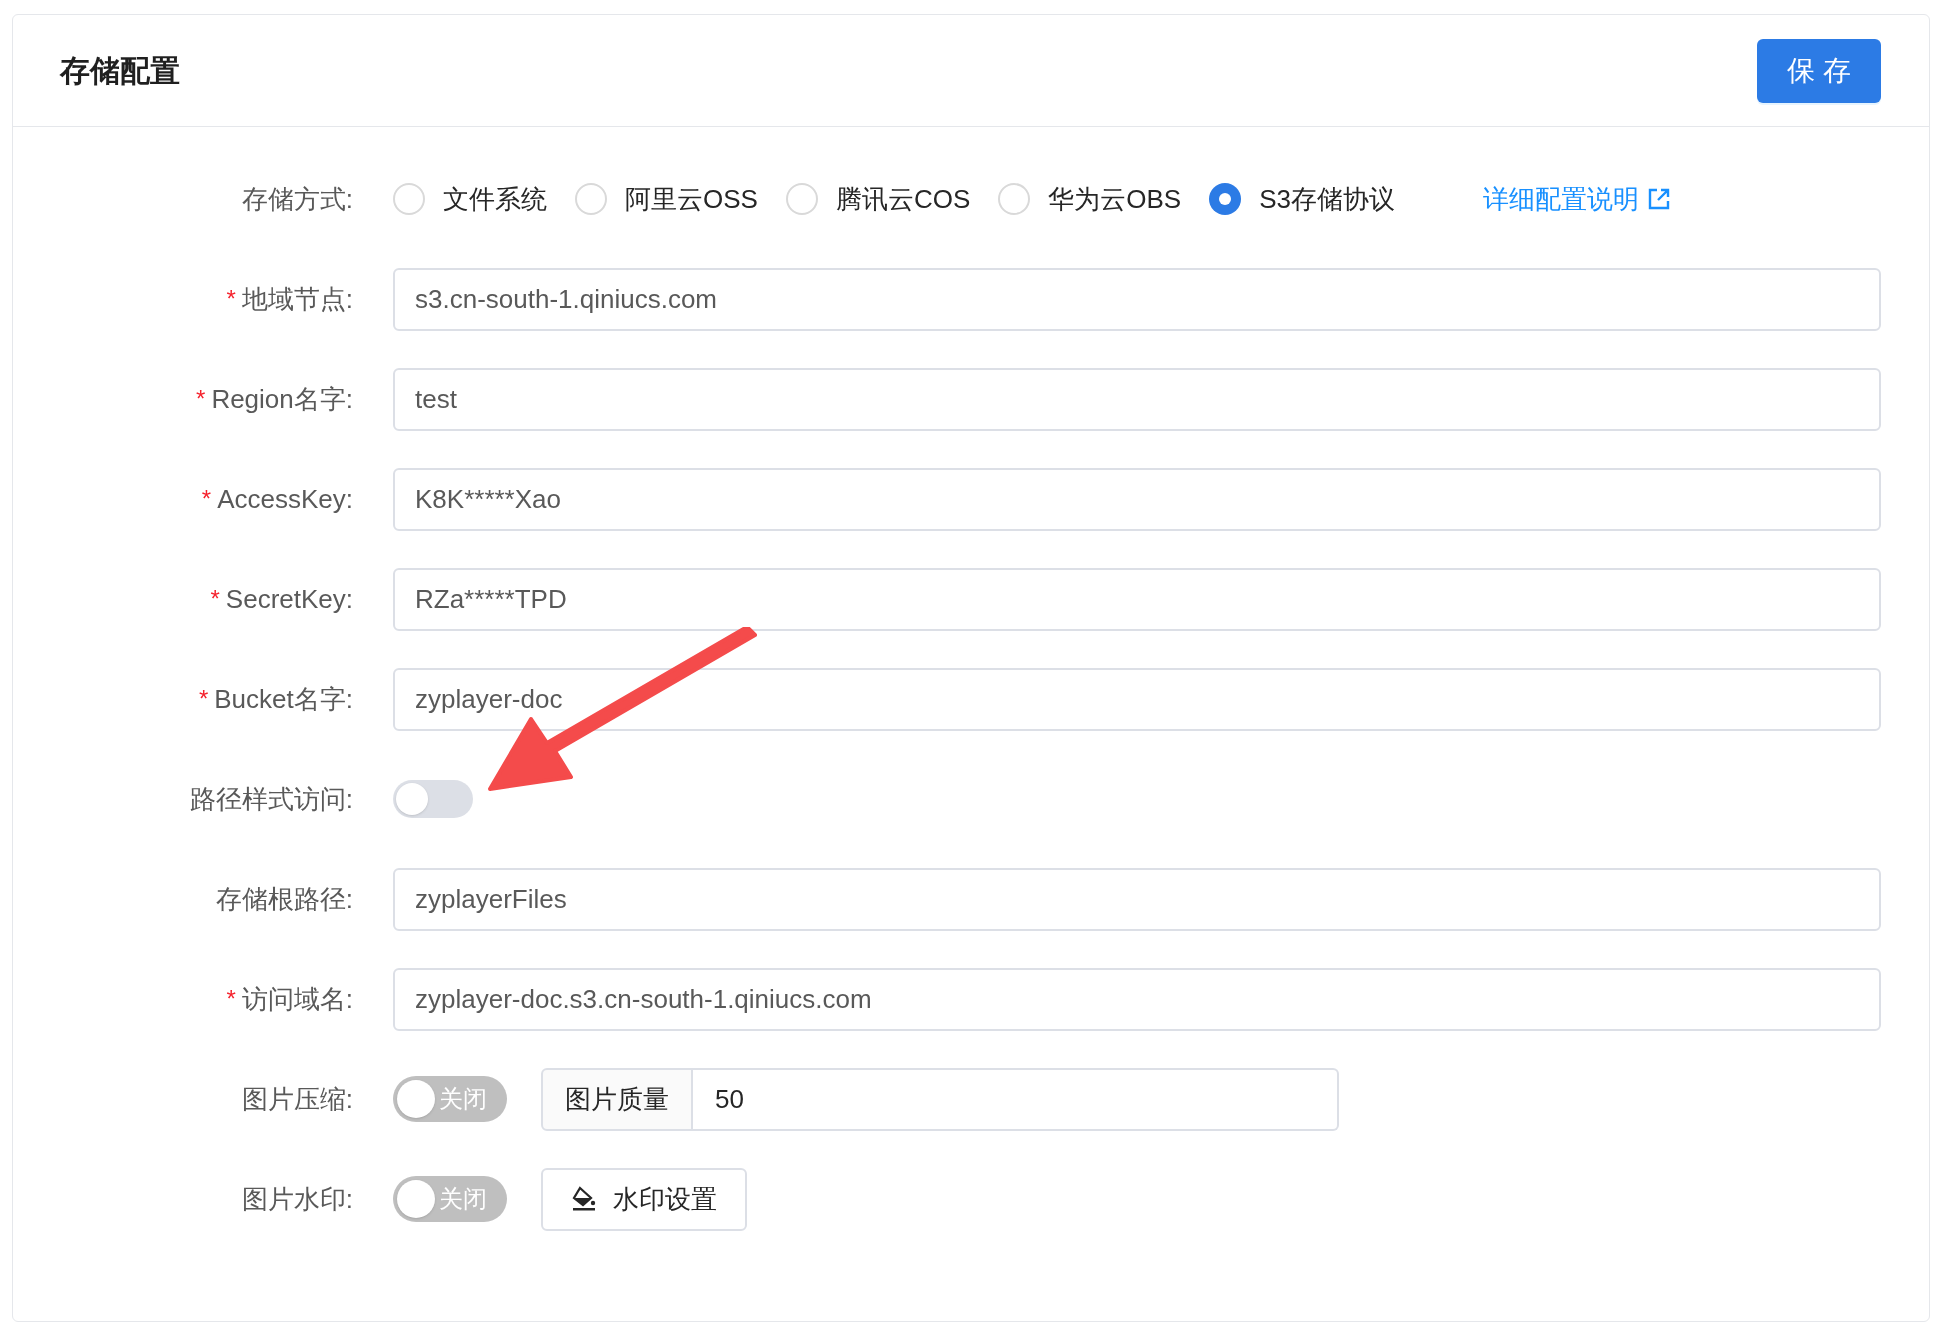 Image resolution: width=1942 pixels, height=1336 pixels. What do you see at coordinates (878, 199) in the screenshot?
I see `radio-option: 腾讯云COS` at bounding box center [878, 199].